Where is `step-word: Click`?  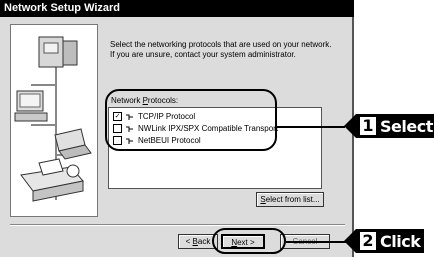 step-word: Click is located at coordinates (400, 241).